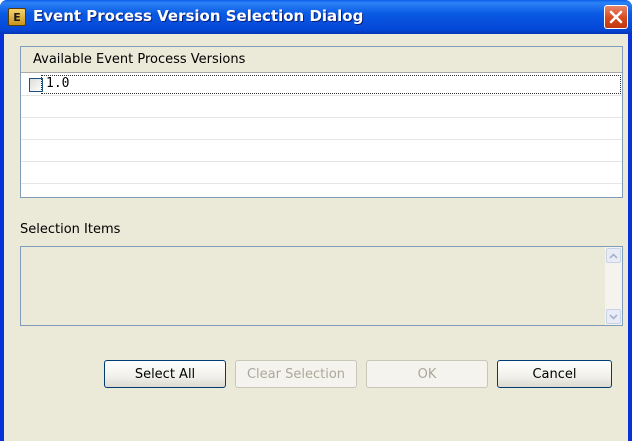 The width and height of the screenshot is (632, 441). I want to click on selection-items-label: Selection Items, so click(70, 229).